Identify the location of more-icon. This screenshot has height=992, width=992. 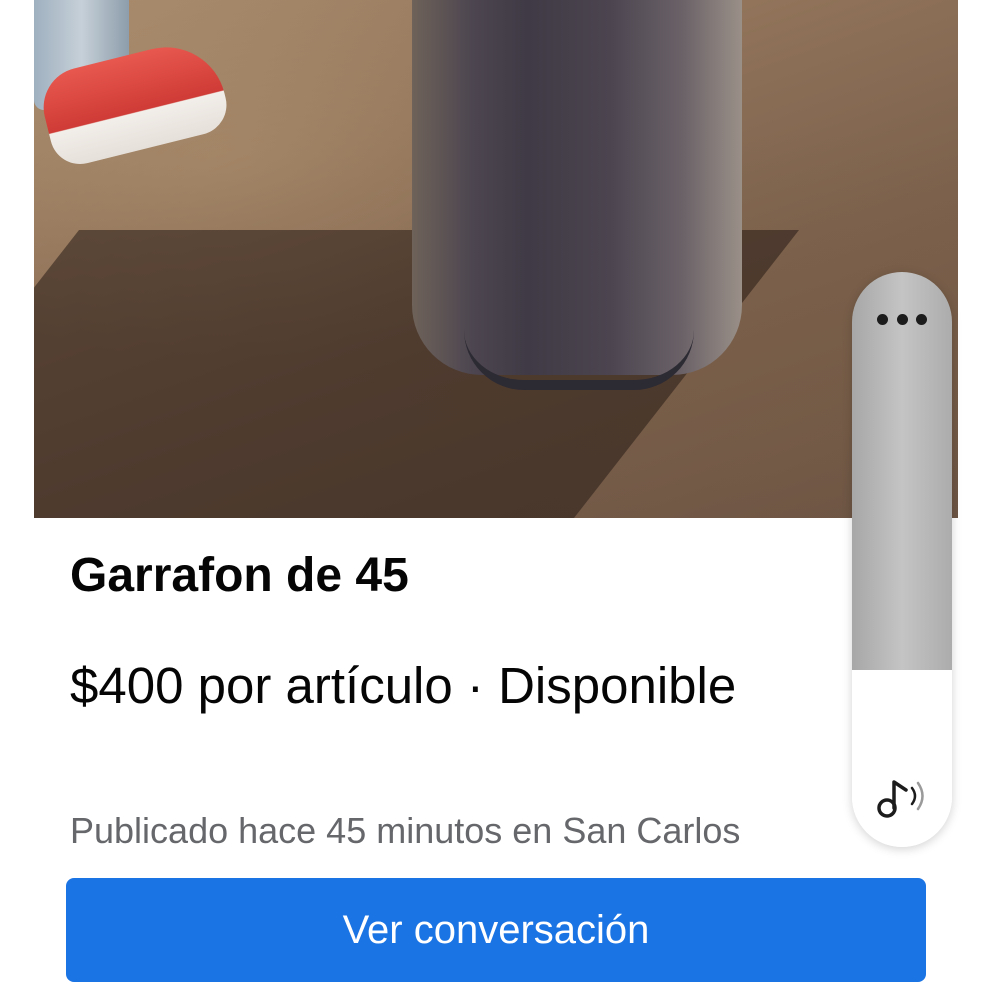
(902, 319).